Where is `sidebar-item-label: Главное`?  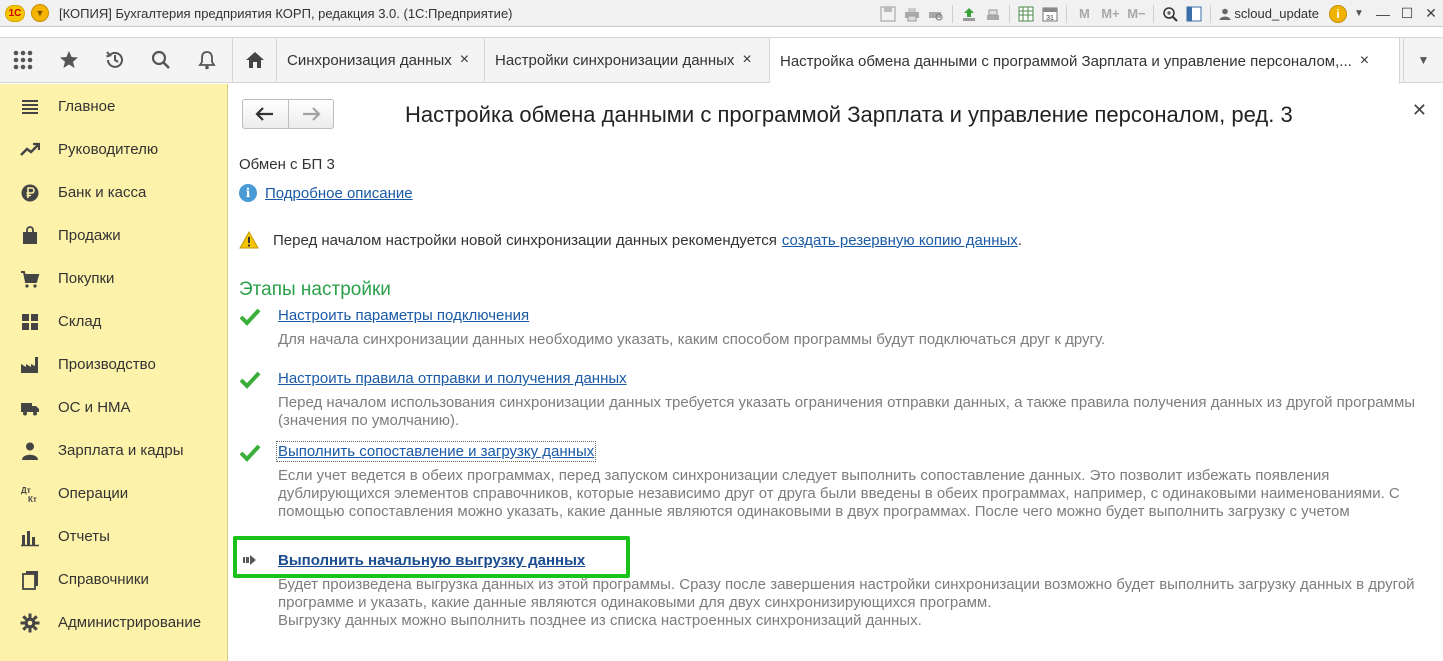 sidebar-item-label: Главное is located at coordinates (87, 106).